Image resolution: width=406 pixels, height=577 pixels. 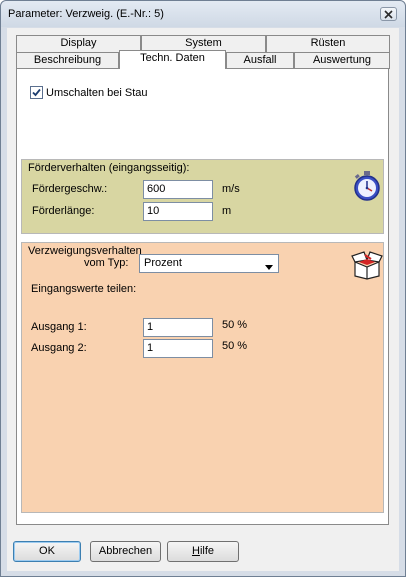 I want to click on output-2-label: Ausgang 2:, so click(x=59, y=348).